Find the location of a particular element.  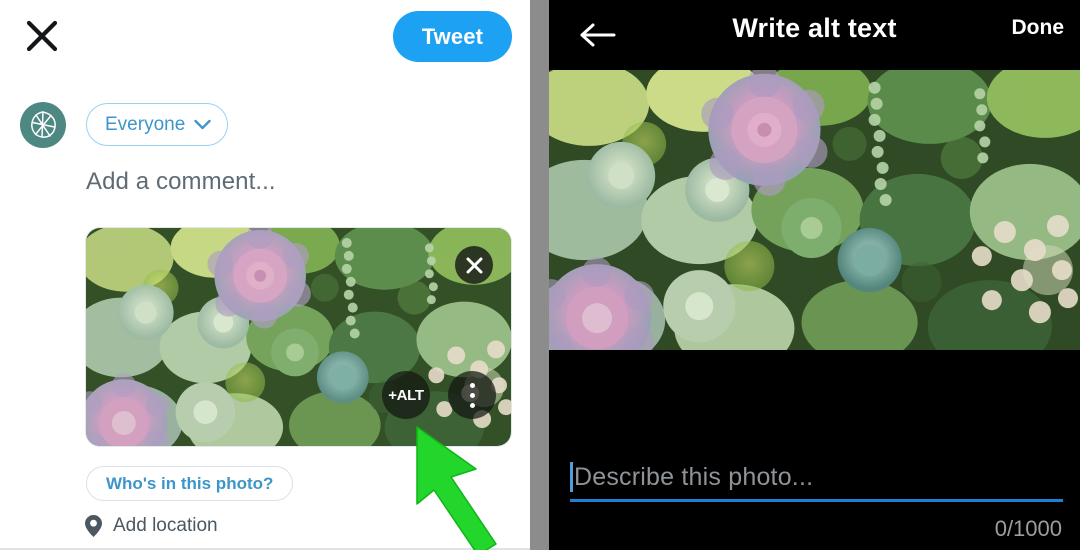

tweet-button: Tweet is located at coordinates (452, 36).